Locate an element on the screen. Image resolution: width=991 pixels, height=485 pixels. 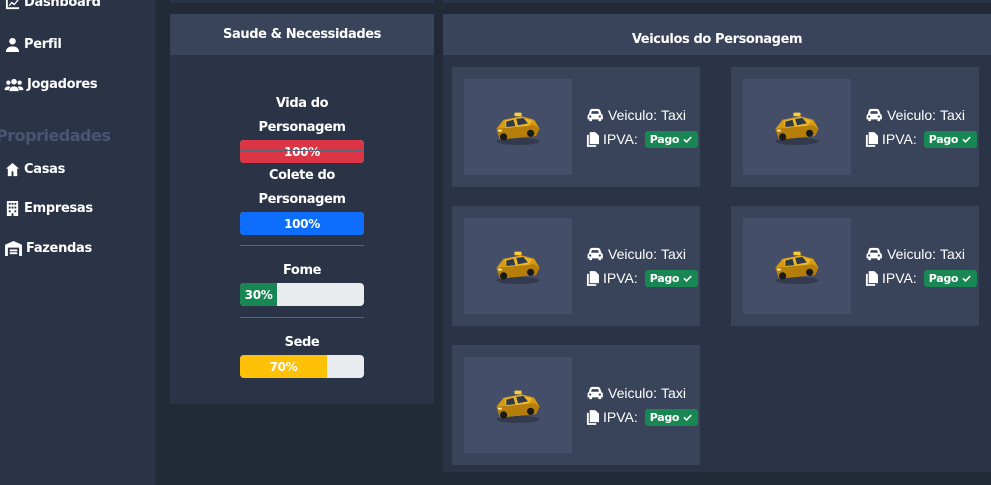
sidebar-item-empresas: Empresas is located at coordinates (48, 208).